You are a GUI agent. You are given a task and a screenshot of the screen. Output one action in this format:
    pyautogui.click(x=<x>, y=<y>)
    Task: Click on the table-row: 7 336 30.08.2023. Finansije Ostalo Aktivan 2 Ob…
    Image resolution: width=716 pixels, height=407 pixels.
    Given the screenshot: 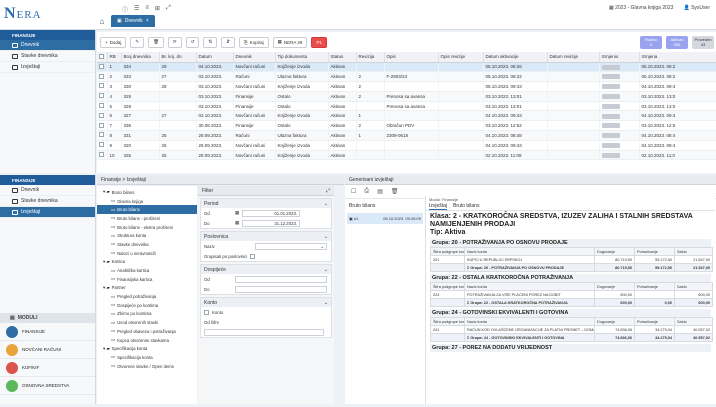 What is the action you would take?
    pyautogui.click(x=406, y=126)
    